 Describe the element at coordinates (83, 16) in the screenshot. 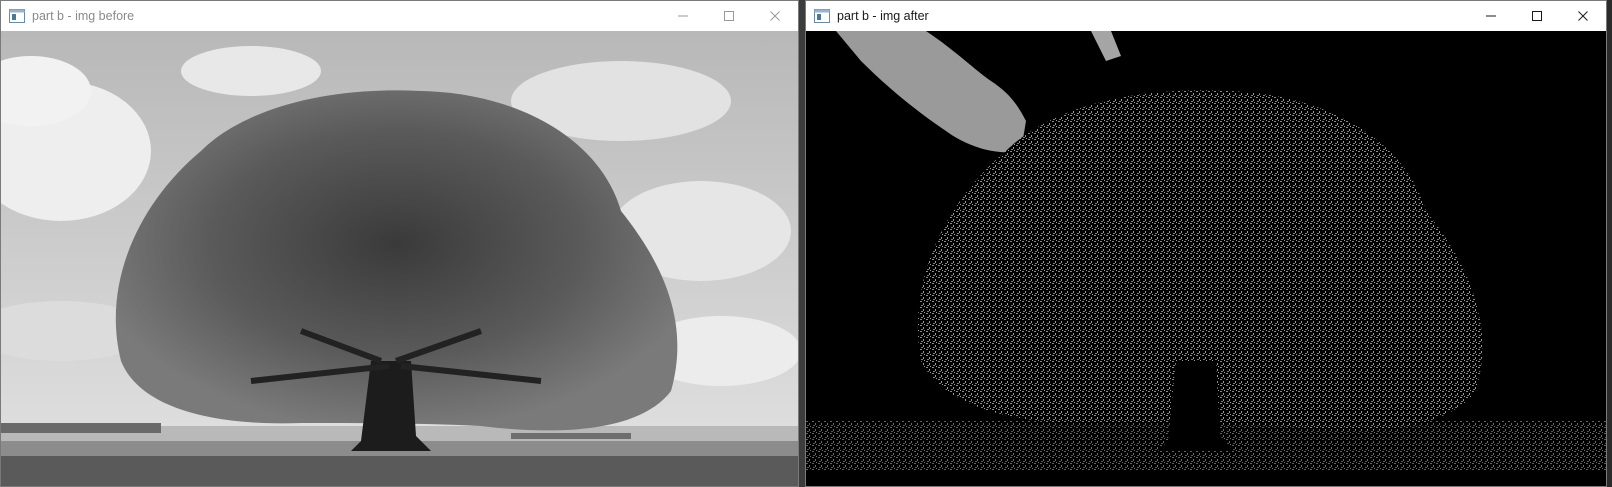

I see `window-title: part b - img before` at that location.